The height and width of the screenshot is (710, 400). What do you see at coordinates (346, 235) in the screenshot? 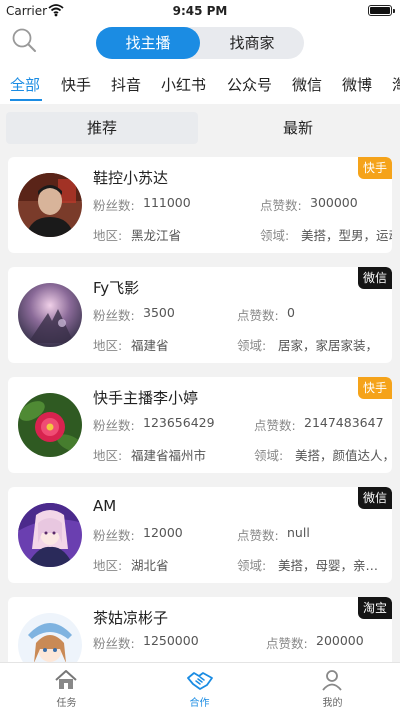
I see `field-value: 美搭，型男，运动` at bounding box center [346, 235].